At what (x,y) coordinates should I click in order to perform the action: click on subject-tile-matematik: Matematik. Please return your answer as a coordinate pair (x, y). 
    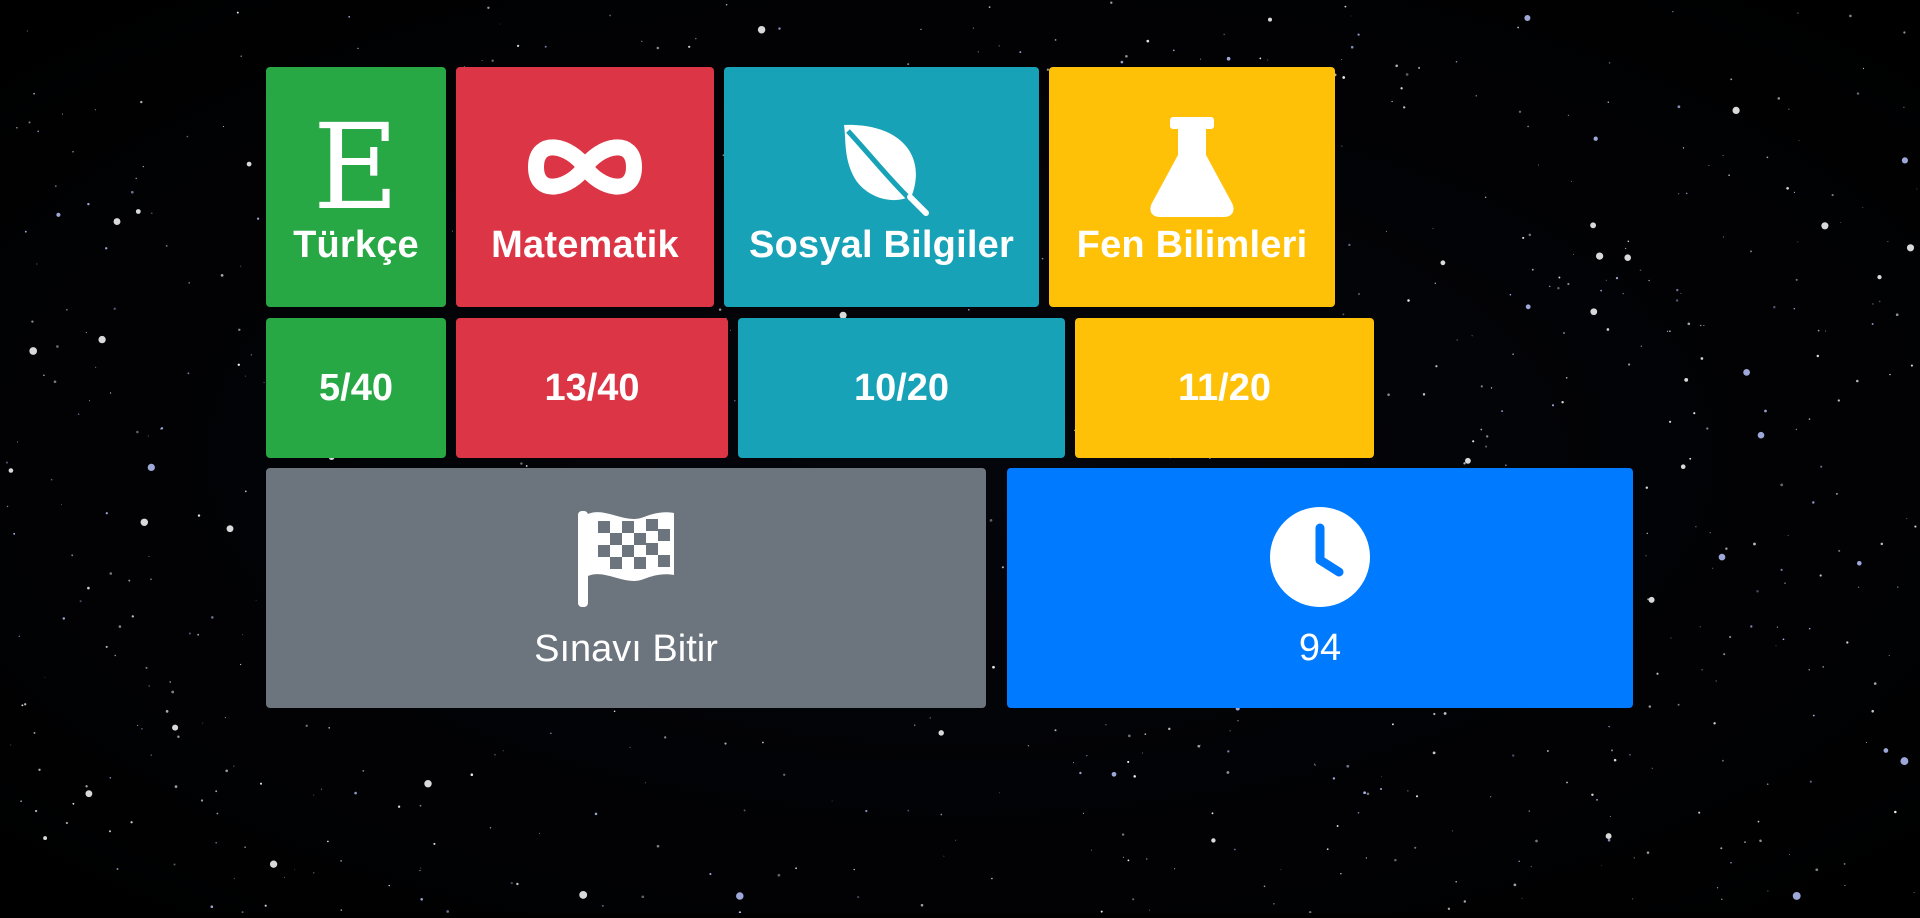
    Looking at the image, I should click on (585, 187).